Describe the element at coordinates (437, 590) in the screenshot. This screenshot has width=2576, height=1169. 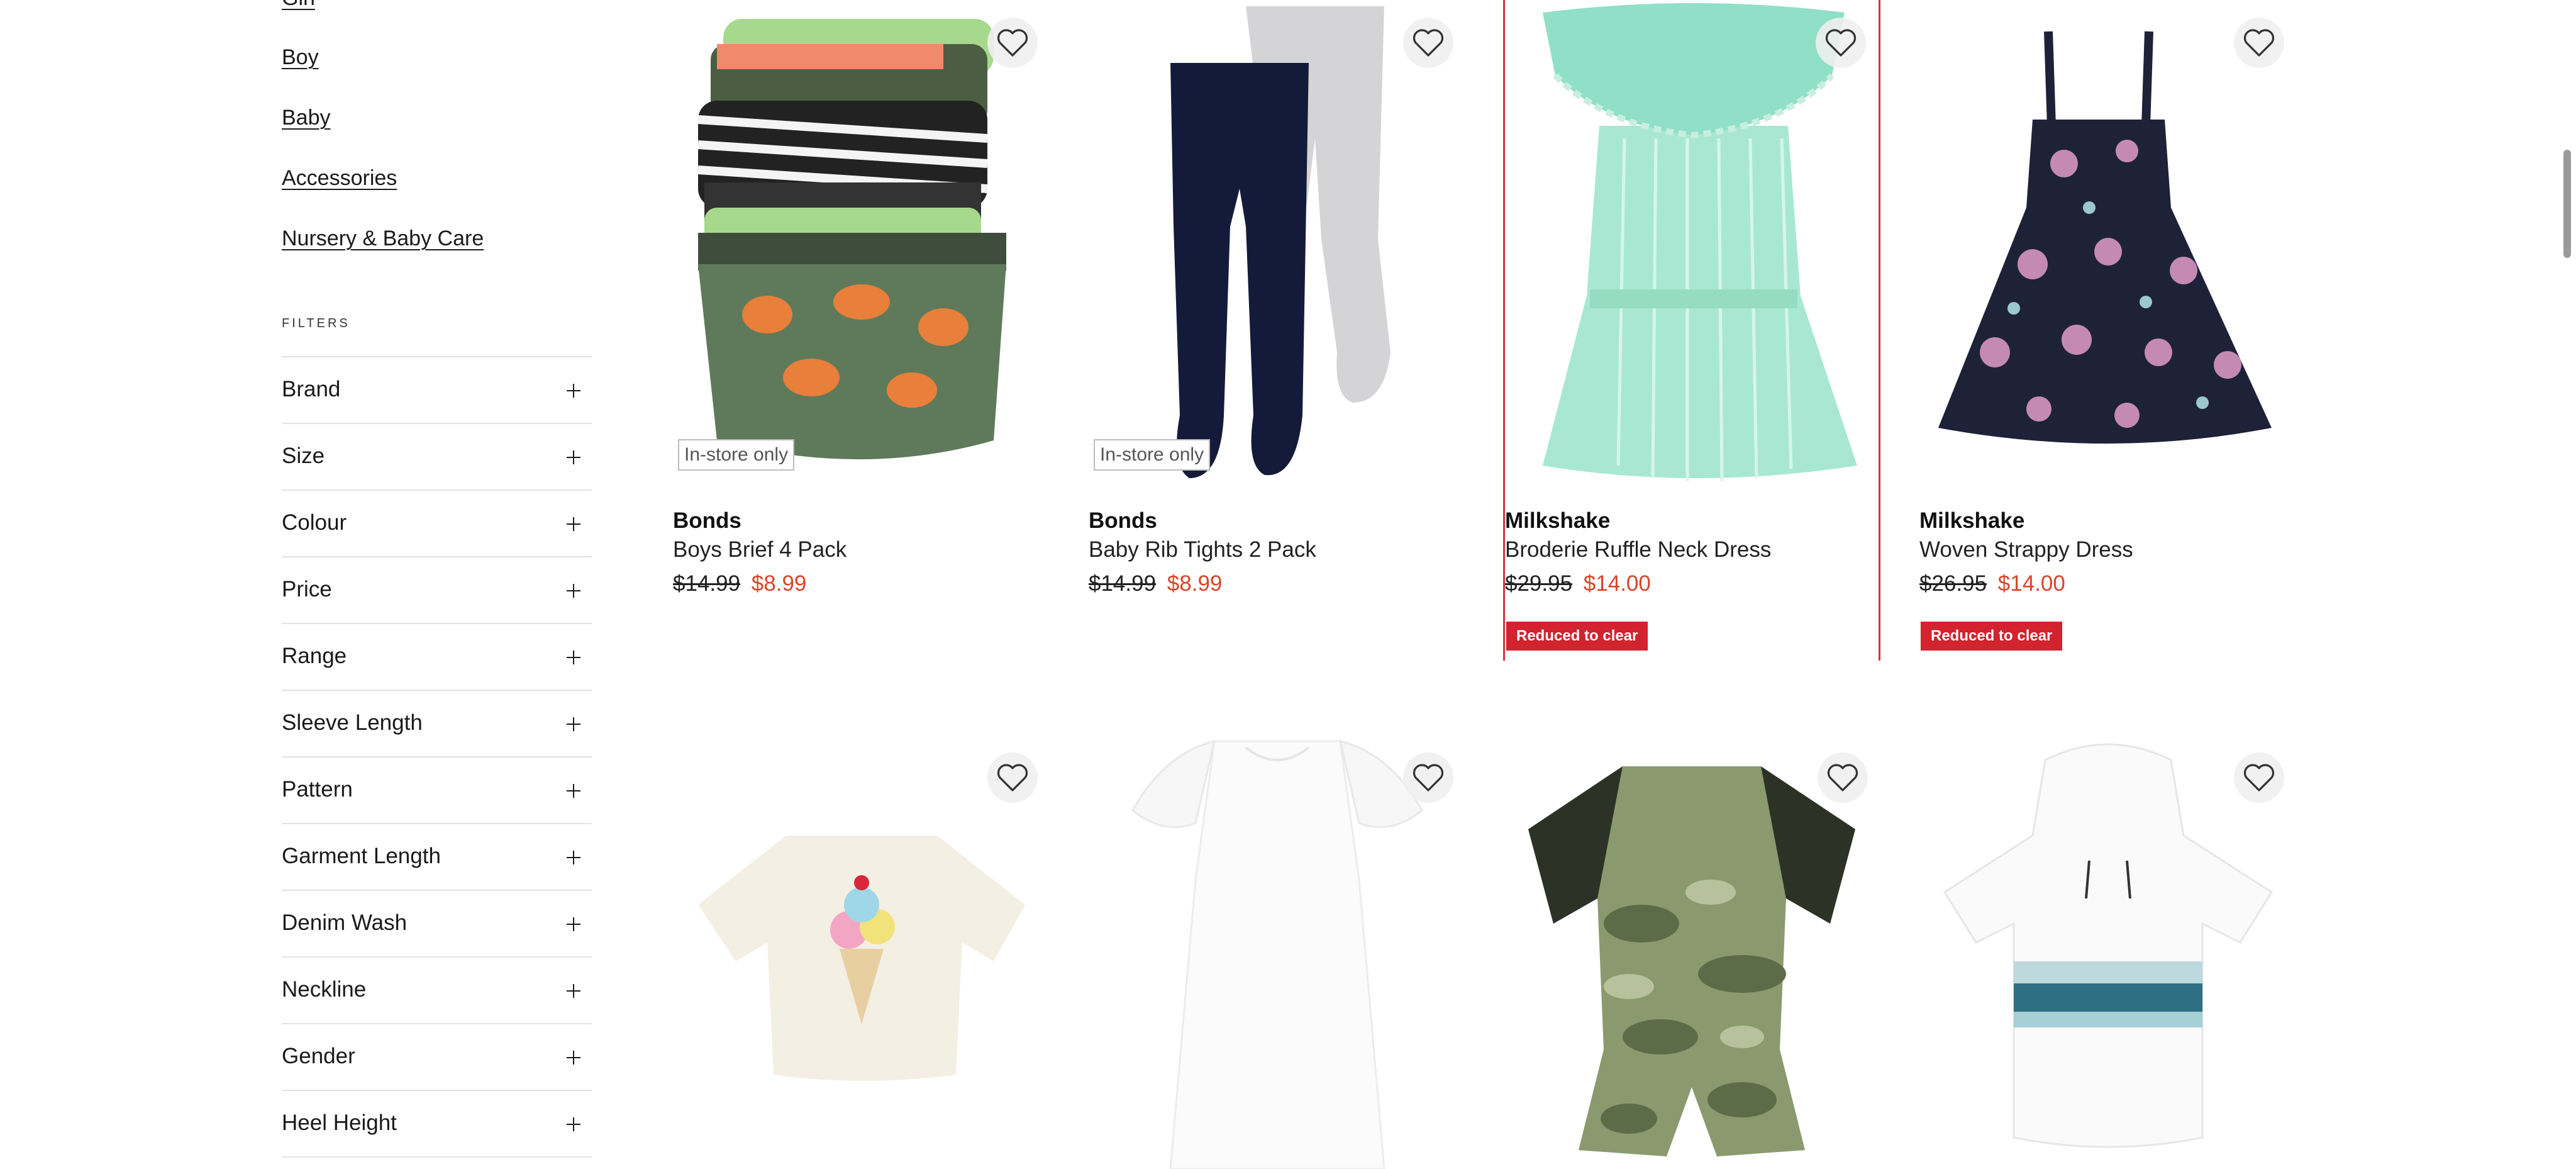
I see `filter-price: Price` at that location.